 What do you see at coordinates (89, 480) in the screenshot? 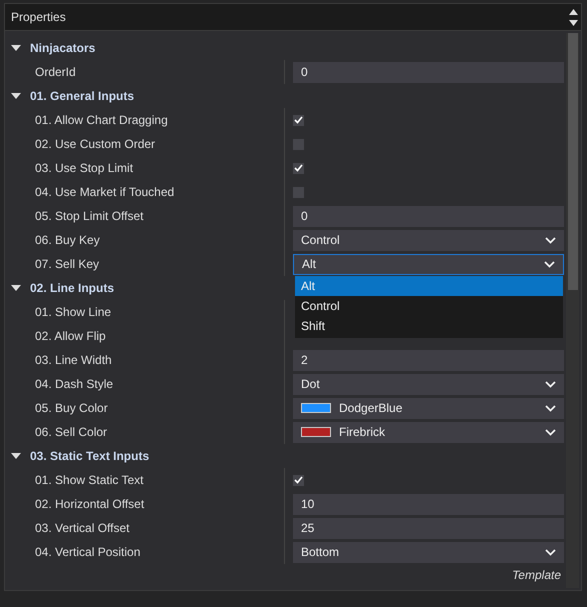
I see `property-label: 01. Show Static Text` at bounding box center [89, 480].